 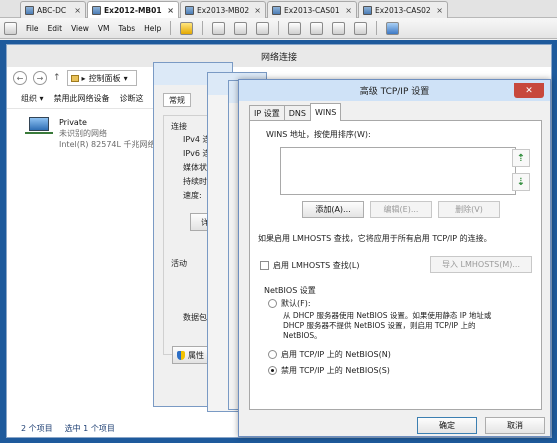 What do you see at coordinates (107, 144) in the screenshot?
I see `adapter-device: Intel(R) 82574L 千兆网络` at bounding box center [107, 144].